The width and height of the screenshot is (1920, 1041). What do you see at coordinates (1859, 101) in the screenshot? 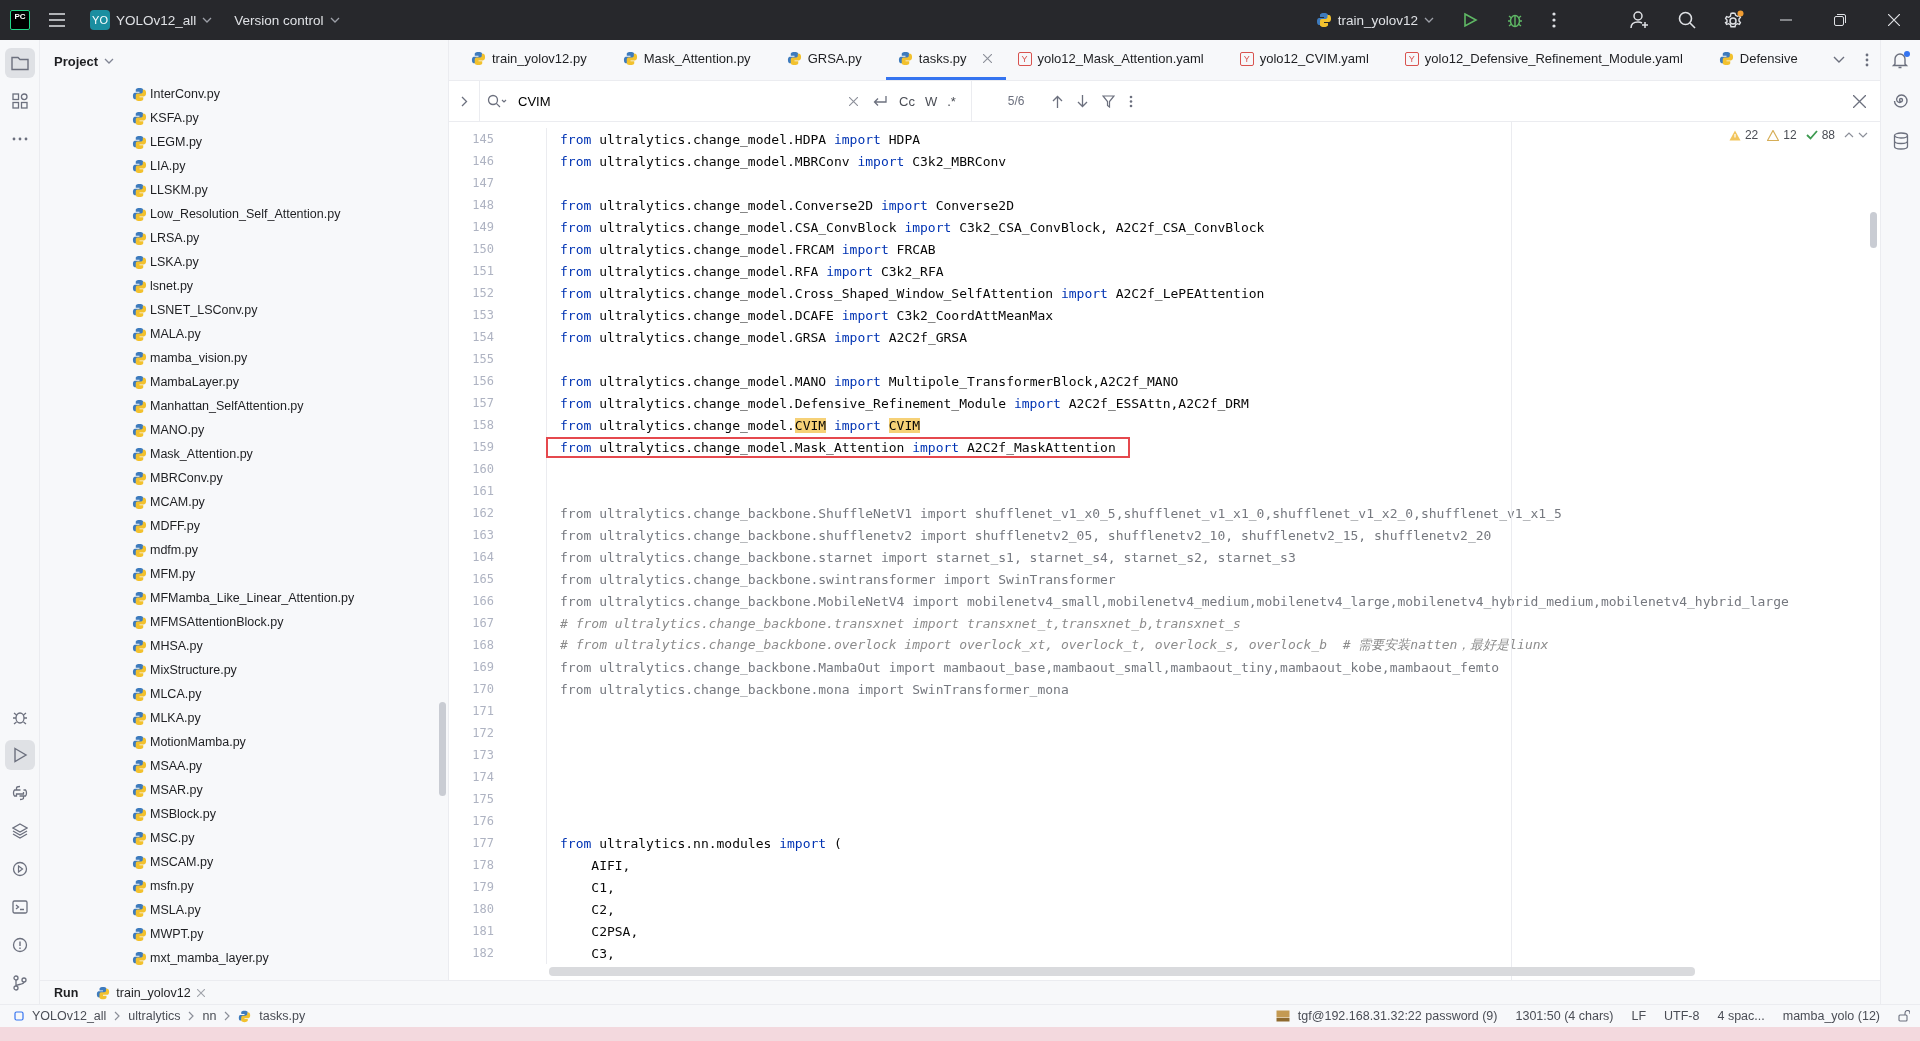
I see `close-icon` at bounding box center [1859, 101].